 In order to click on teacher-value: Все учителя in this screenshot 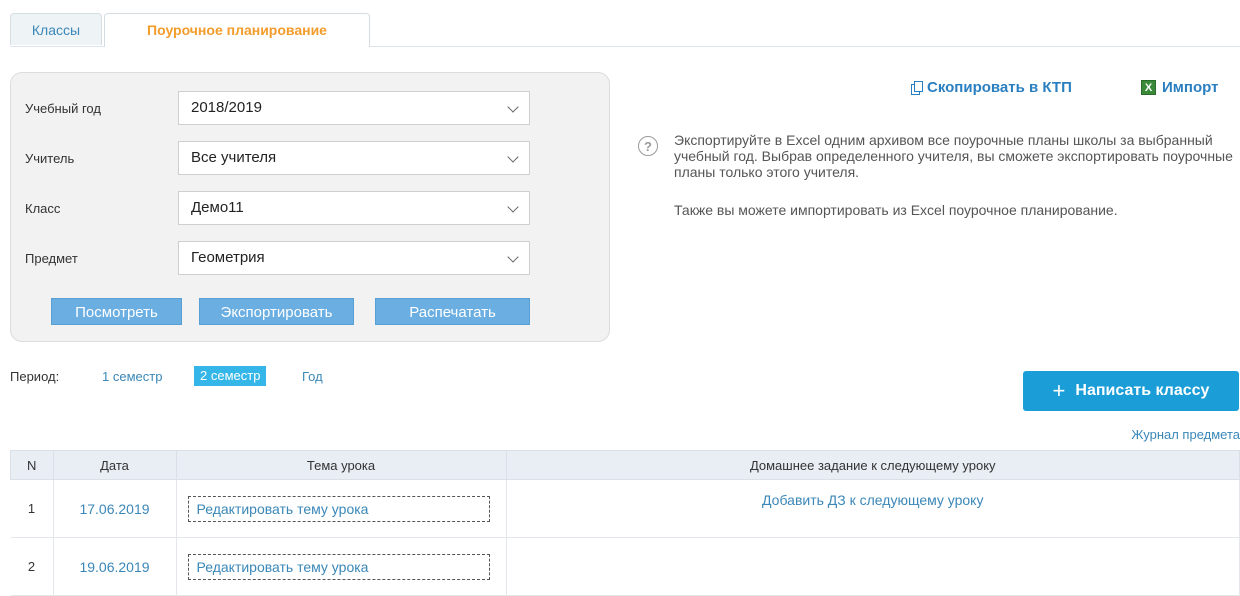, I will do `click(234, 157)`.